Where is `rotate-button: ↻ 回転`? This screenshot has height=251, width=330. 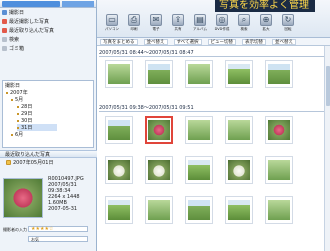 rotate-button: ↻ 回転 is located at coordinates (288, 25).